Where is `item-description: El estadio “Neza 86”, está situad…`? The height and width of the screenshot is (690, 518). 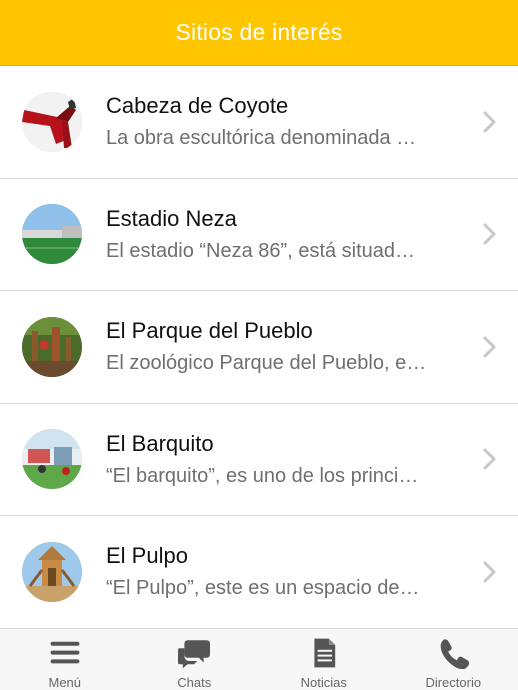
item-description: El estadio “Neza 86”, está situad… is located at coordinates (261, 250).